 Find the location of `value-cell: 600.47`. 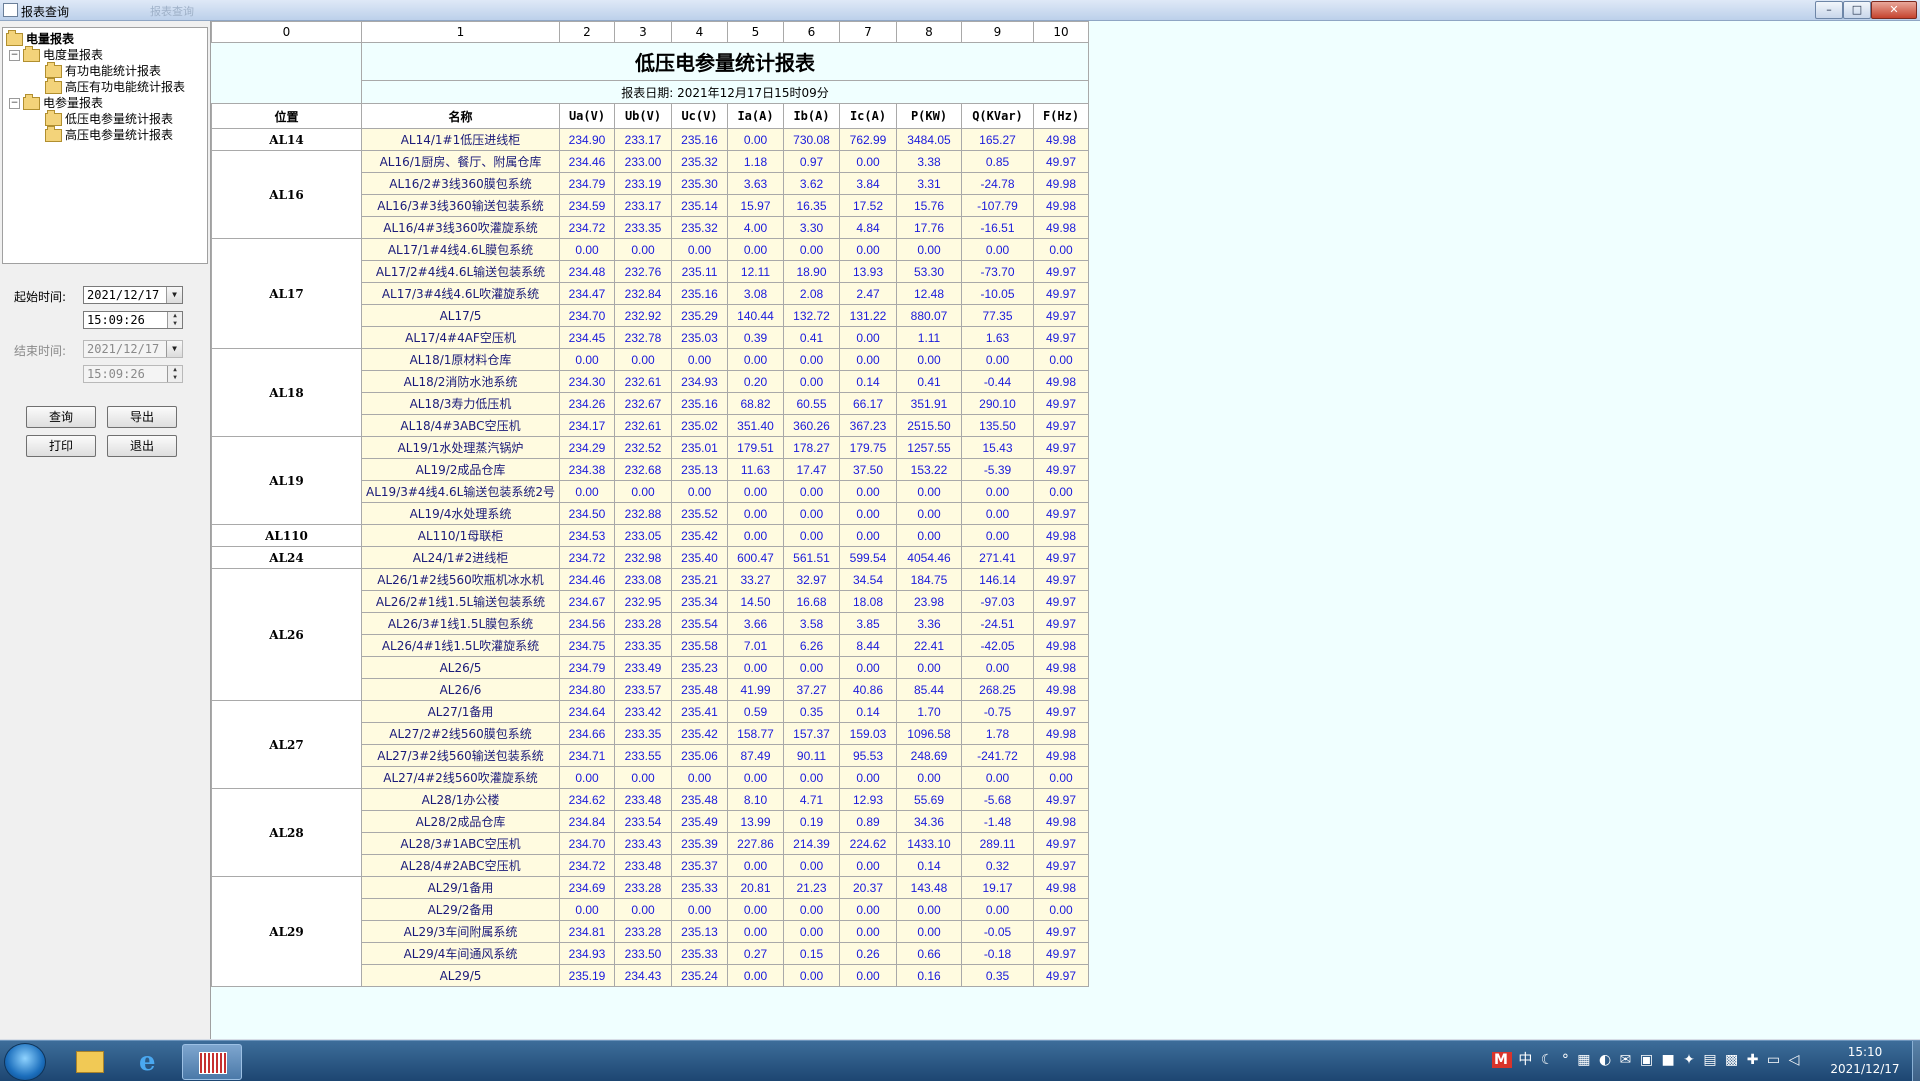

value-cell: 600.47 is located at coordinates (755, 557).